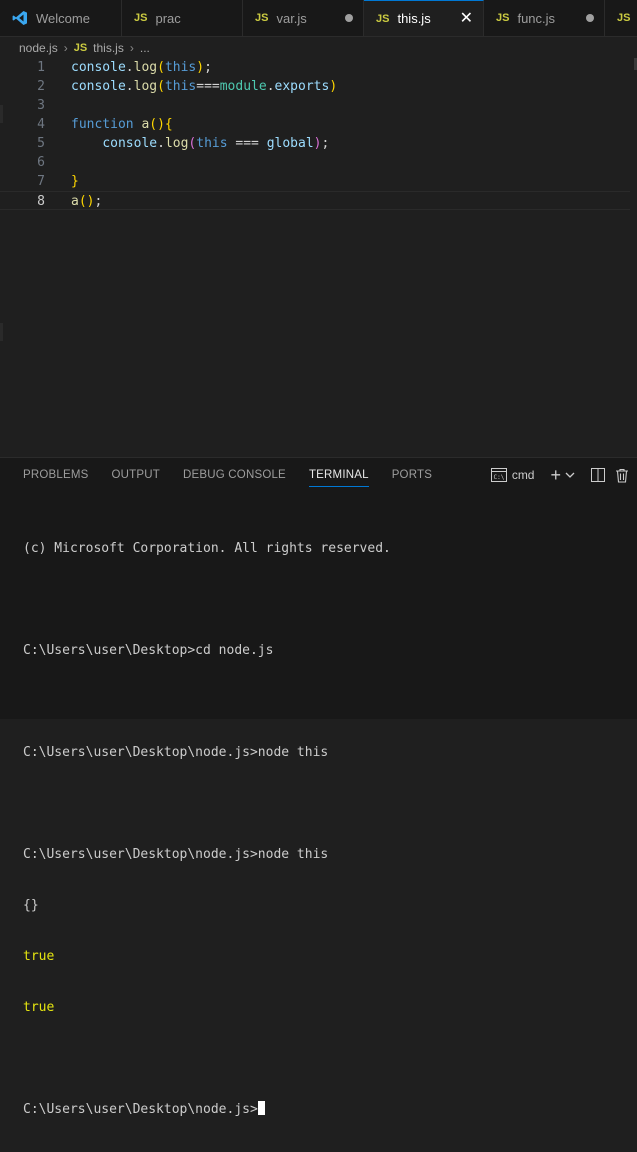  What do you see at coordinates (182, 18) in the screenshot?
I see `tab-prac: JS prac` at bounding box center [182, 18].